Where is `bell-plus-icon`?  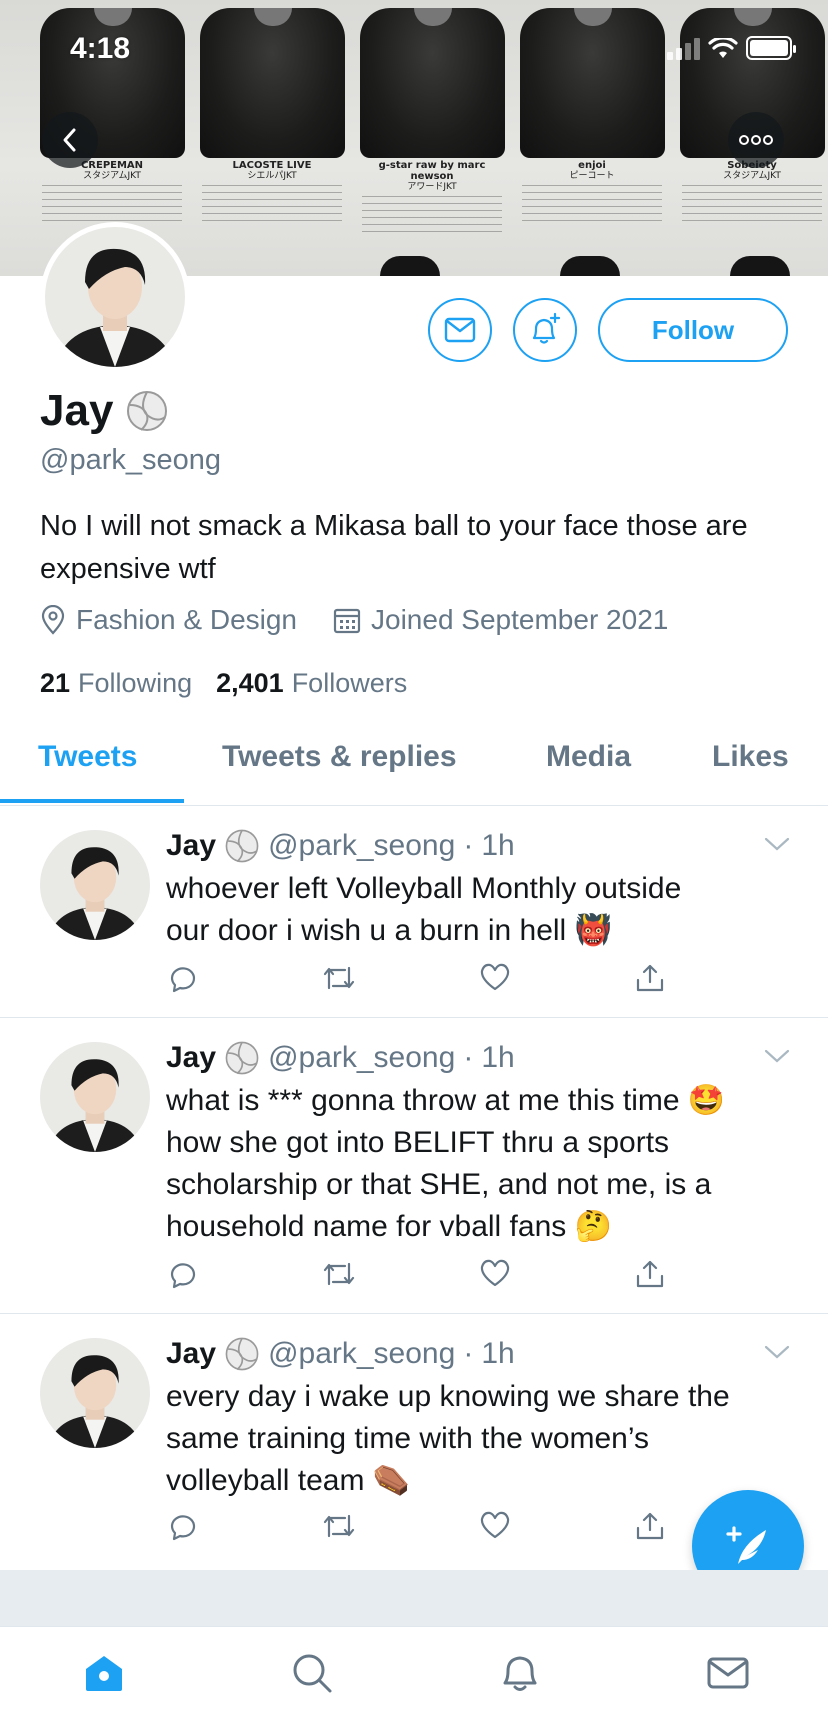
bell-plus-icon is located at coordinates (546, 328).